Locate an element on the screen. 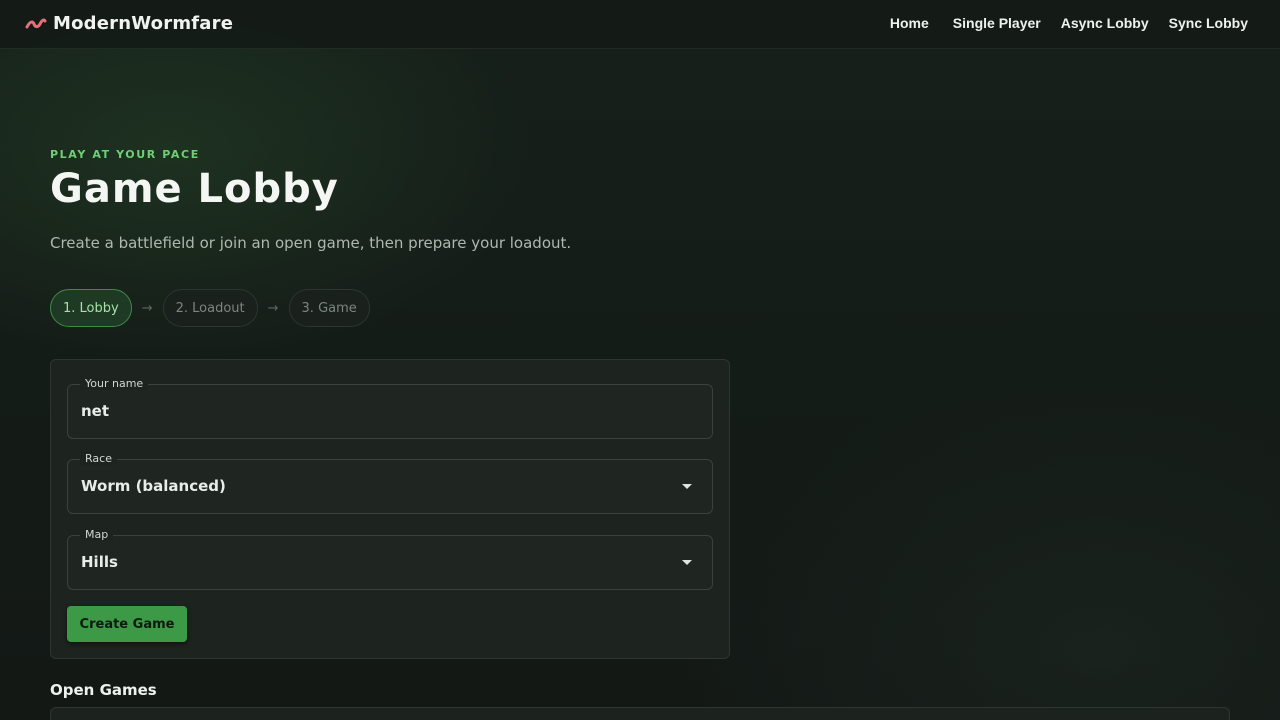 This screenshot has height=720, width=1280. page-kicker: PLAY AT YOUR PACE is located at coordinates (125, 154).